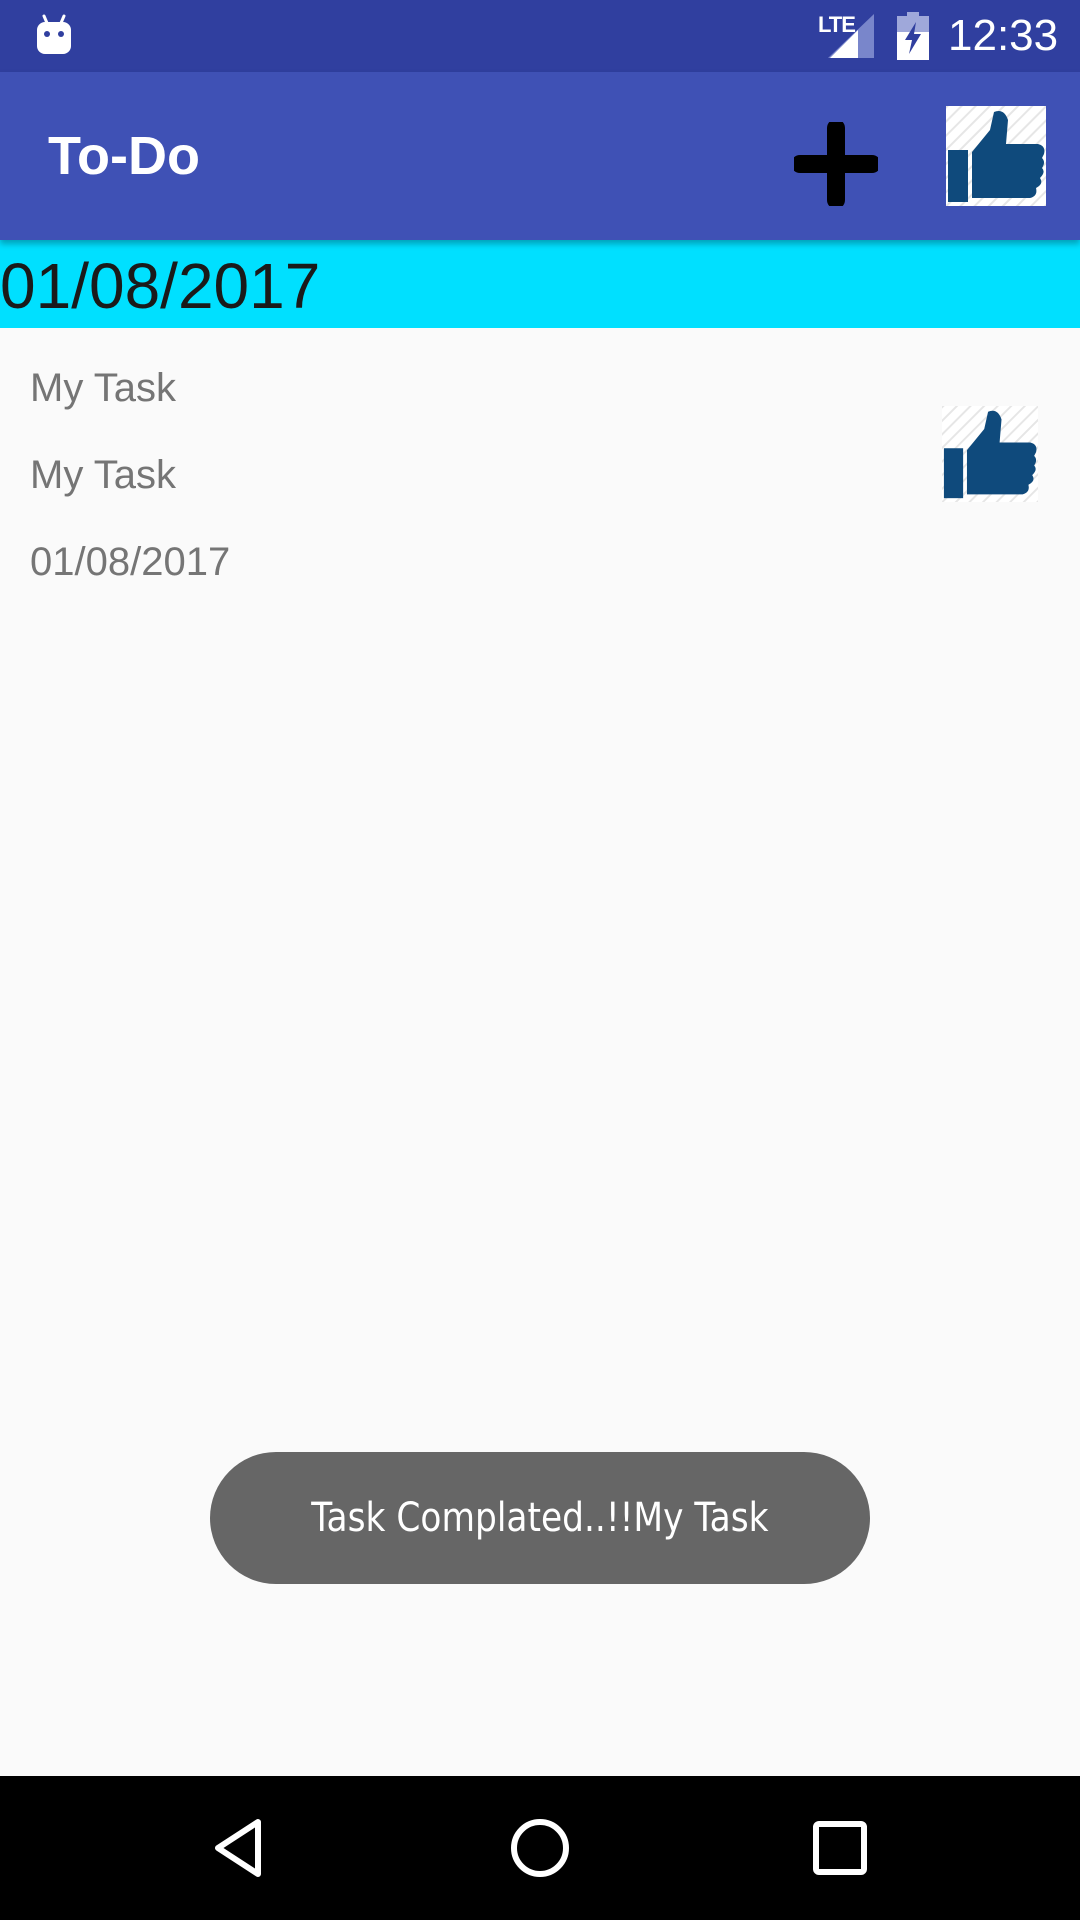 The height and width of the screenshot is (1920, 1080). I want to click on date-section-header: 01/08/2017, so click(540, 284).